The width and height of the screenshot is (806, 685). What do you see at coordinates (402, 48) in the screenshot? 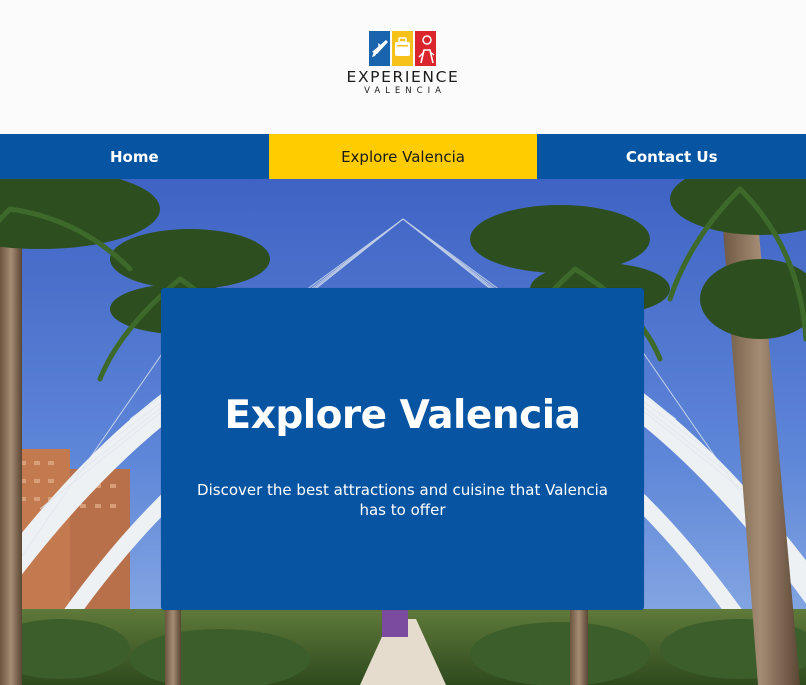
I see `logo-icons` at bounding box center [402, 48].